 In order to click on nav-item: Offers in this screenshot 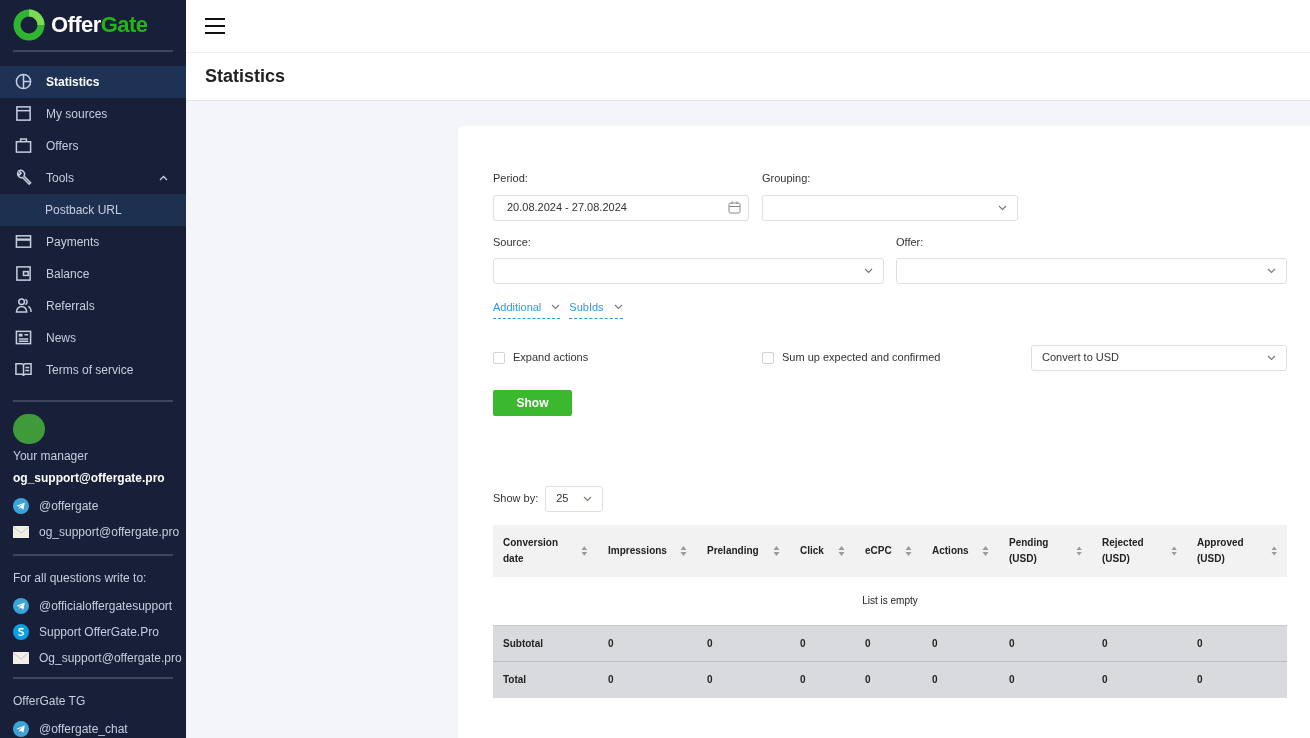, I will do `click(93, 145)`.